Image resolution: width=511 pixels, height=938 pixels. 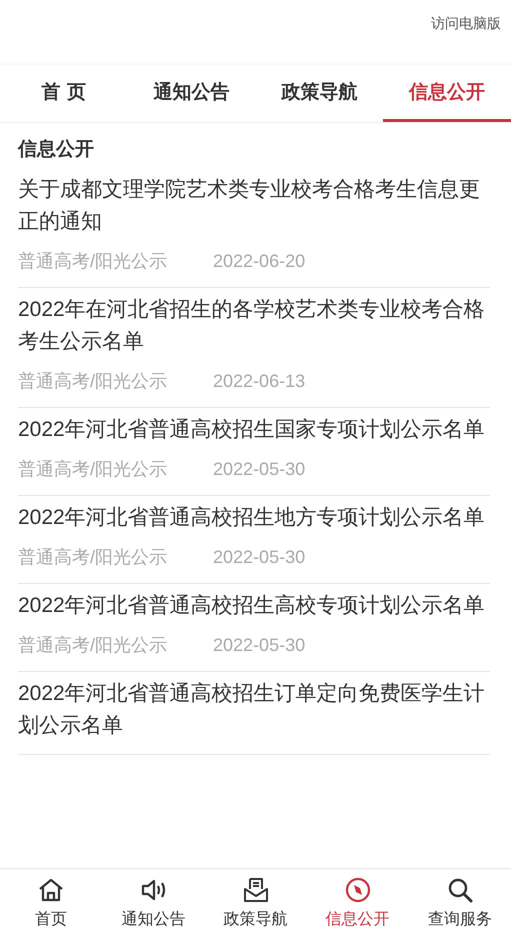 I want to click on desktop-version-link: 访问电脑版, so click(x=466, y=39).